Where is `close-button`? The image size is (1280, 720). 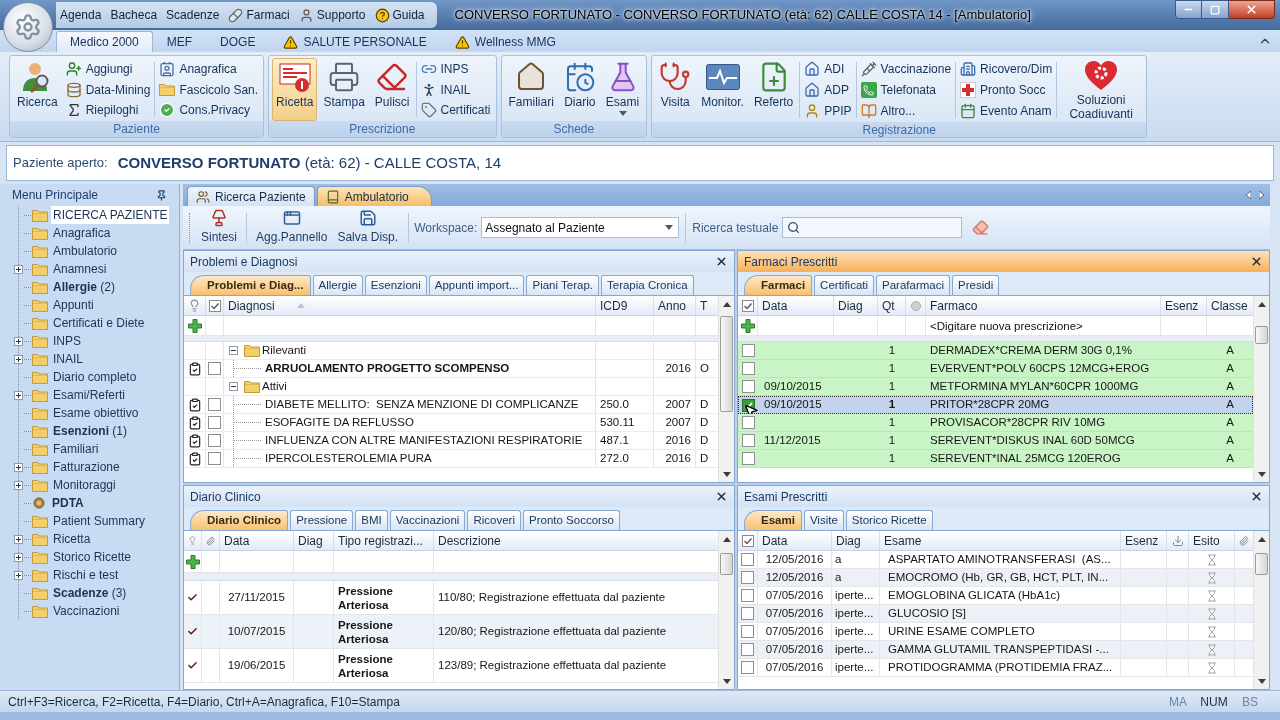
close-button is located at coordinates (1252, 9).